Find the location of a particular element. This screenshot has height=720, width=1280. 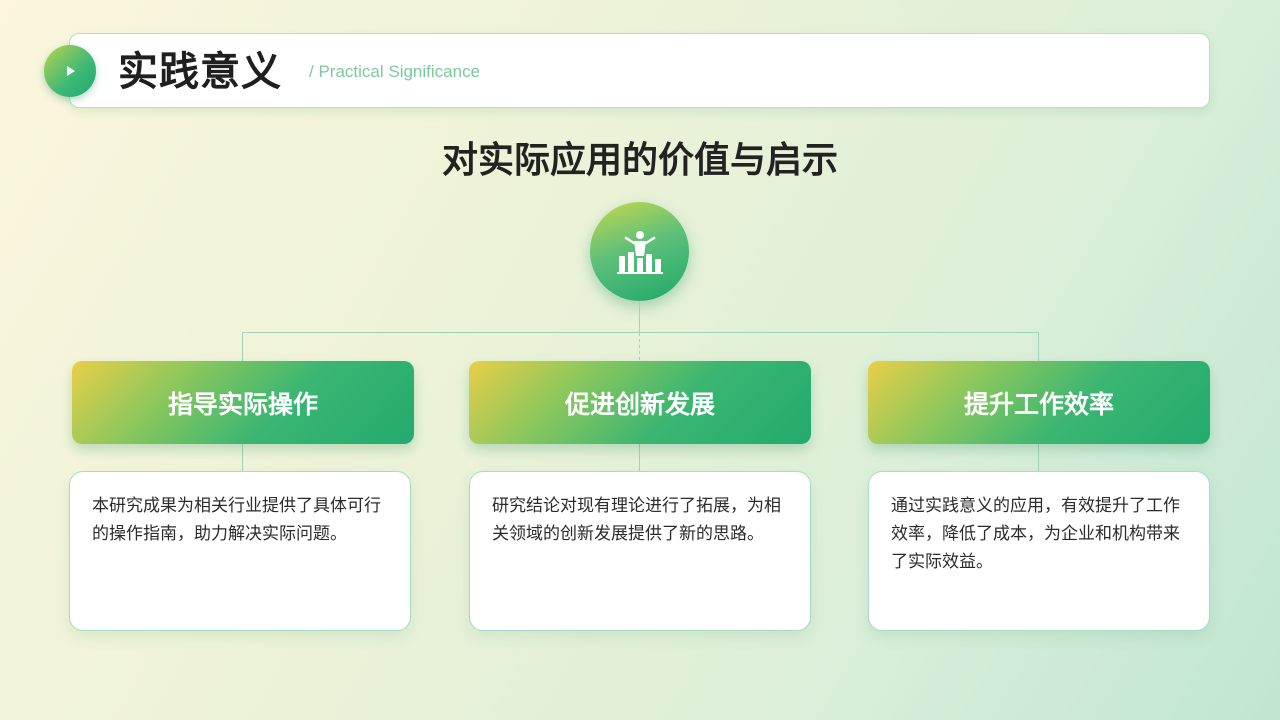

connector-left-bottom is located at coordinates (242, 457).